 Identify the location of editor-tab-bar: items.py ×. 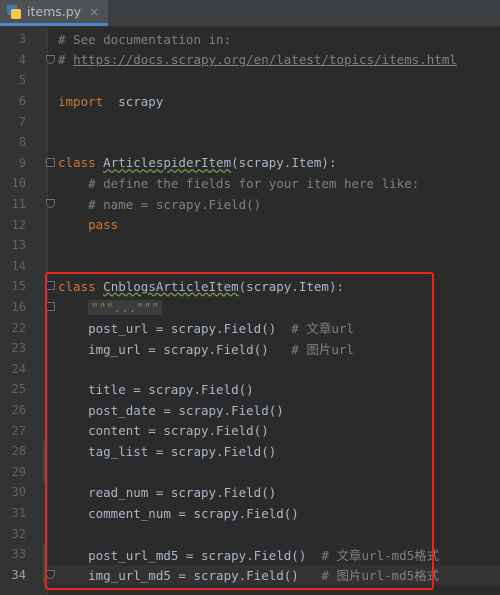
(250, 13).